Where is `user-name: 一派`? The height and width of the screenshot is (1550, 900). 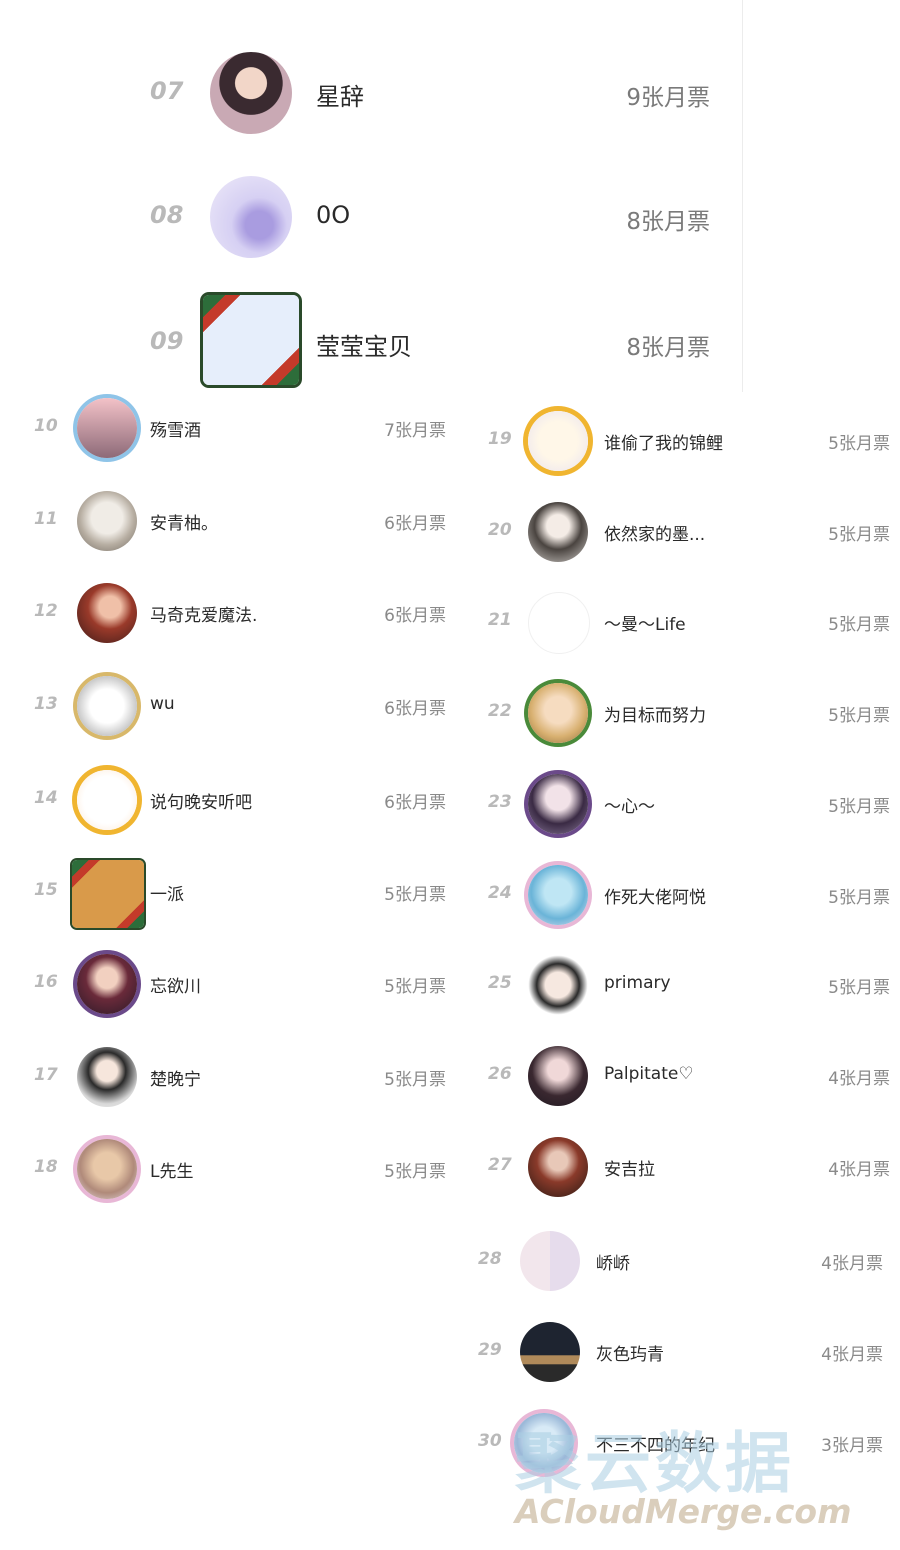 user-name: 一派 is located at coordinates (167, 892).